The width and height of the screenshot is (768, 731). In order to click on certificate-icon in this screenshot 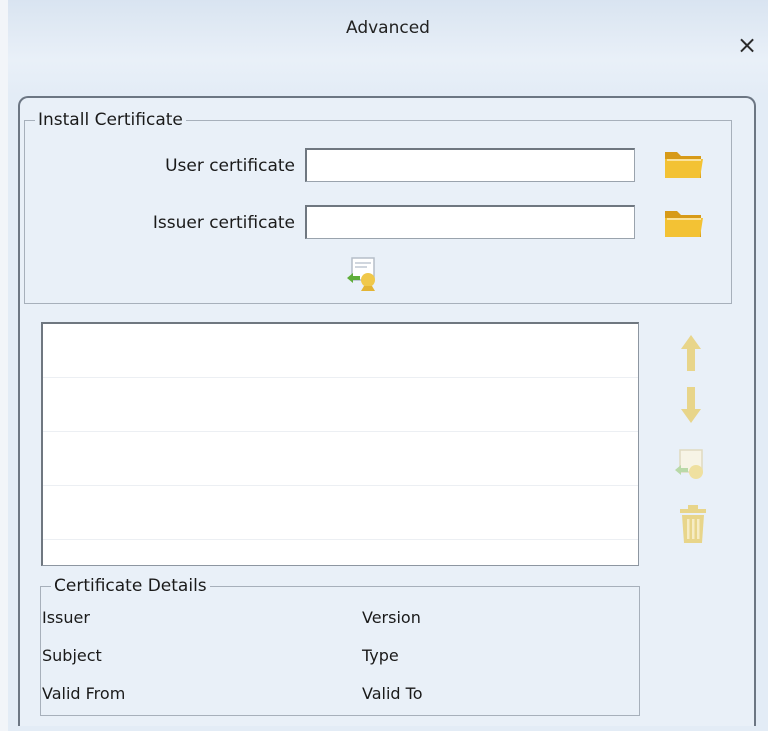, I will do `click(689, 464)`.